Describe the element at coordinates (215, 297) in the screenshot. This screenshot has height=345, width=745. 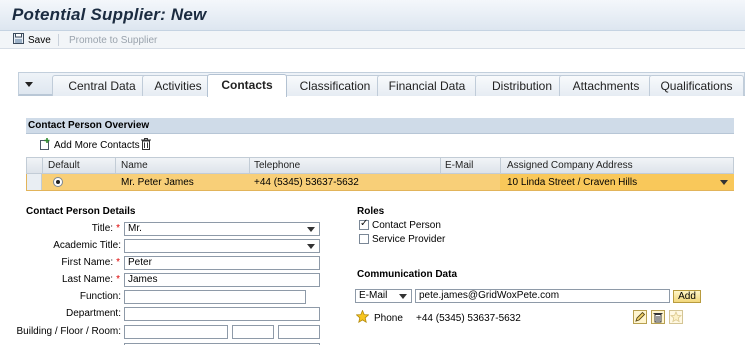
I see `function-field` at that location.